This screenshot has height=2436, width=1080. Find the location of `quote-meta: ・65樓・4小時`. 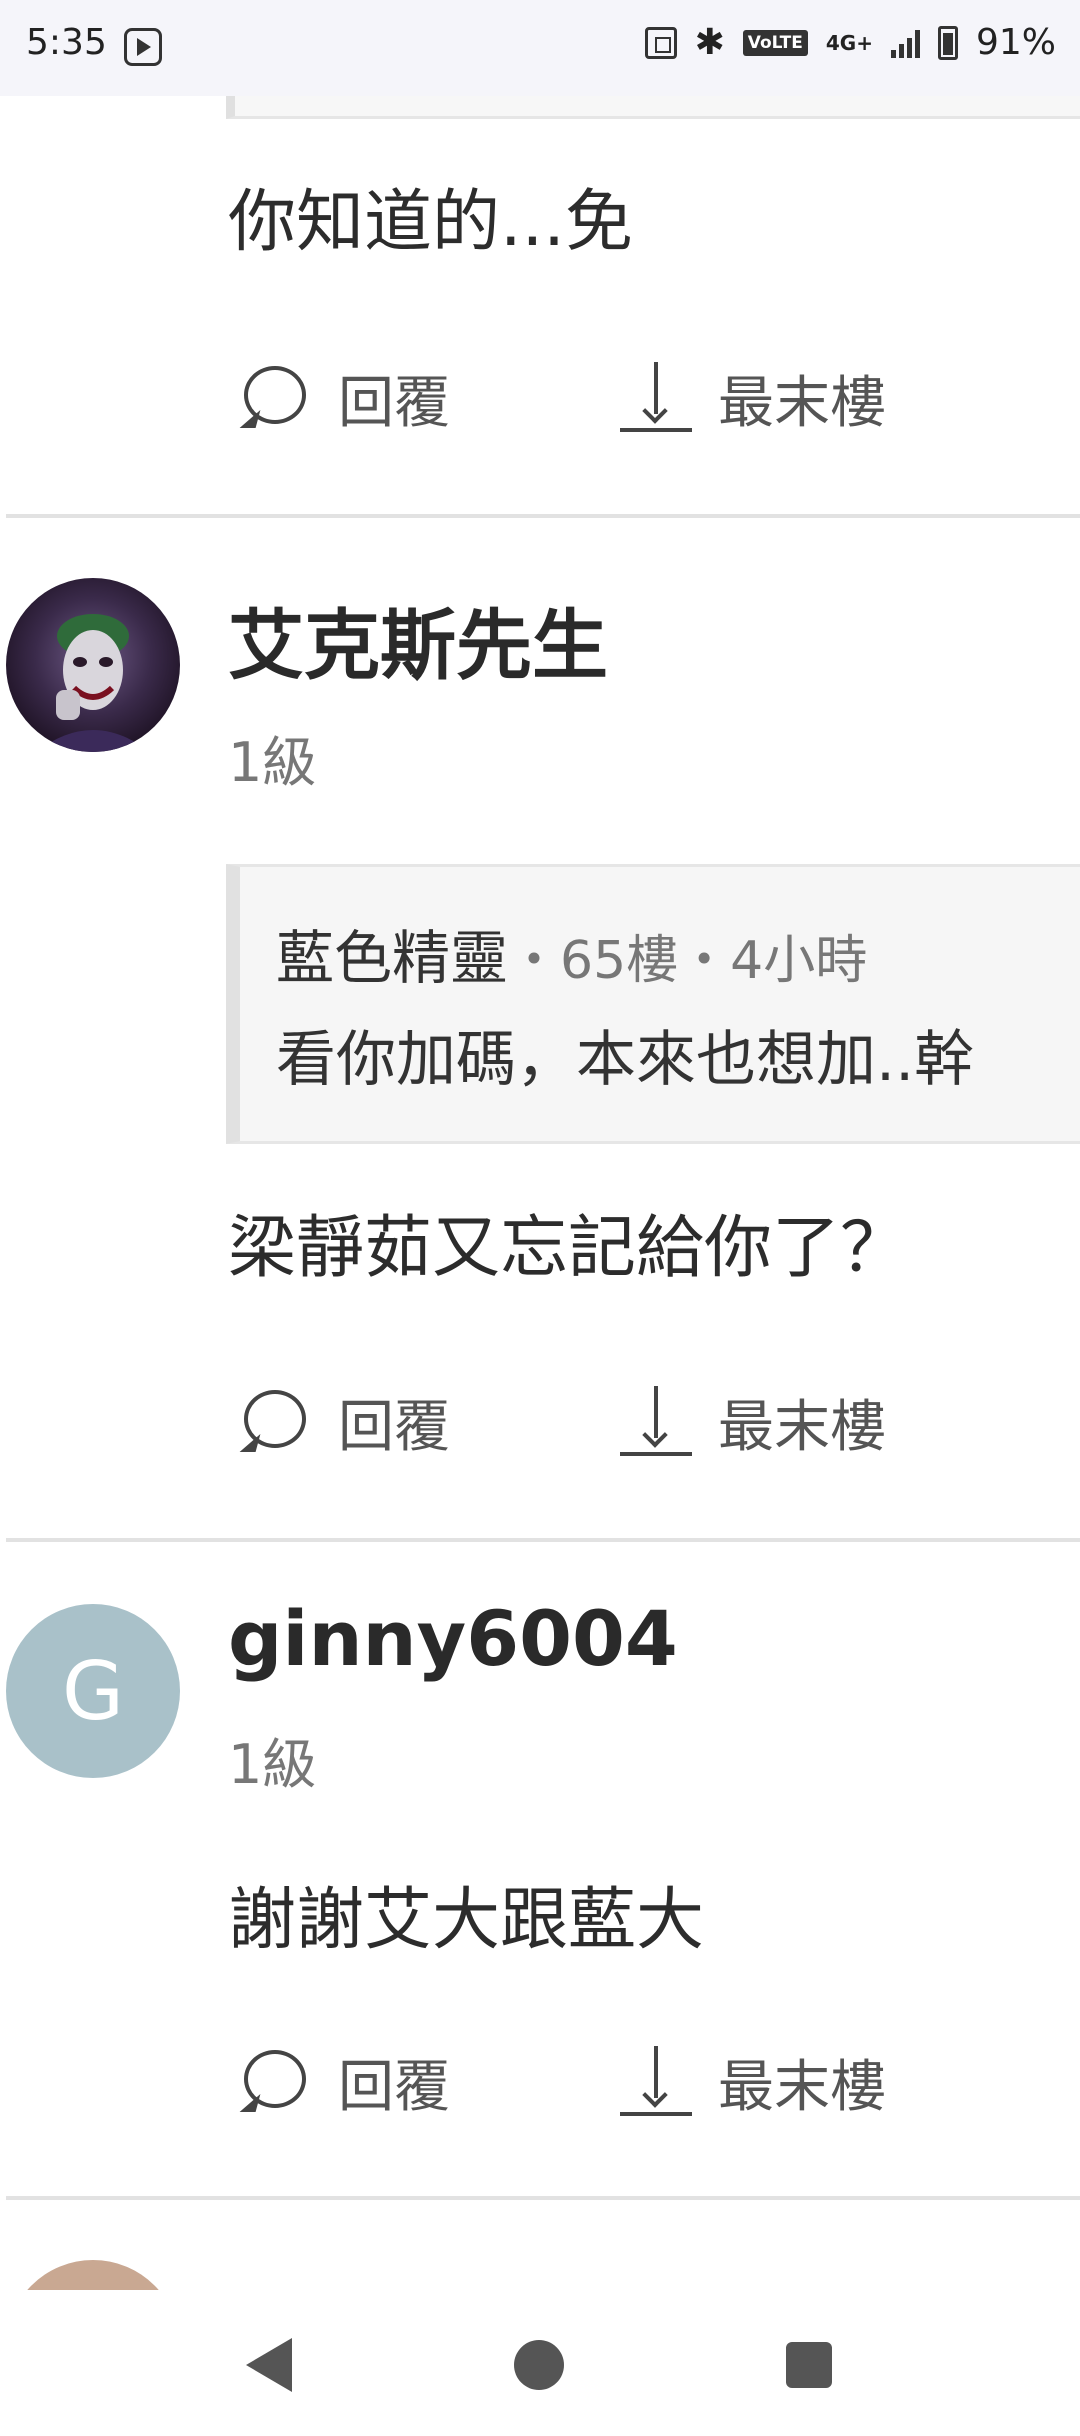

quote-meta: ・65樓・4小時 is located at coordinates (688, 961).